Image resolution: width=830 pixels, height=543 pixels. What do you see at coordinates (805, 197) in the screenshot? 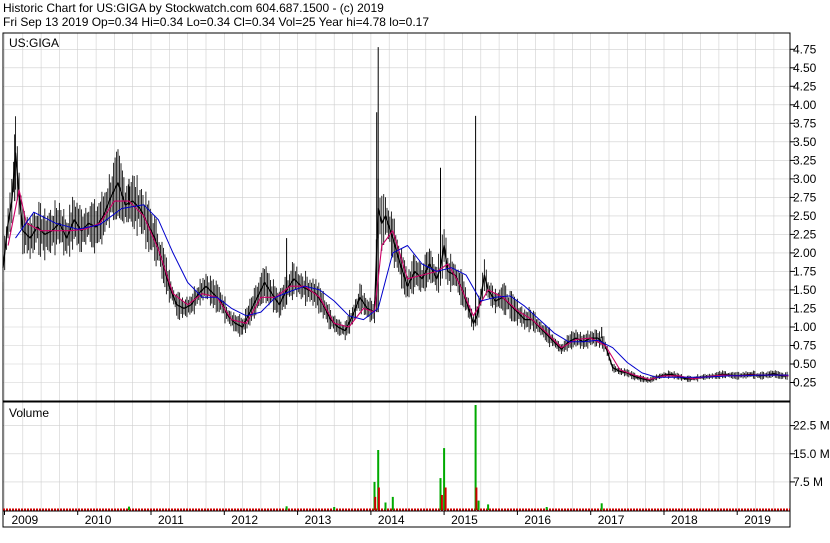
I see `price-tick-label: 2.75` at bounding box center [805, 197].